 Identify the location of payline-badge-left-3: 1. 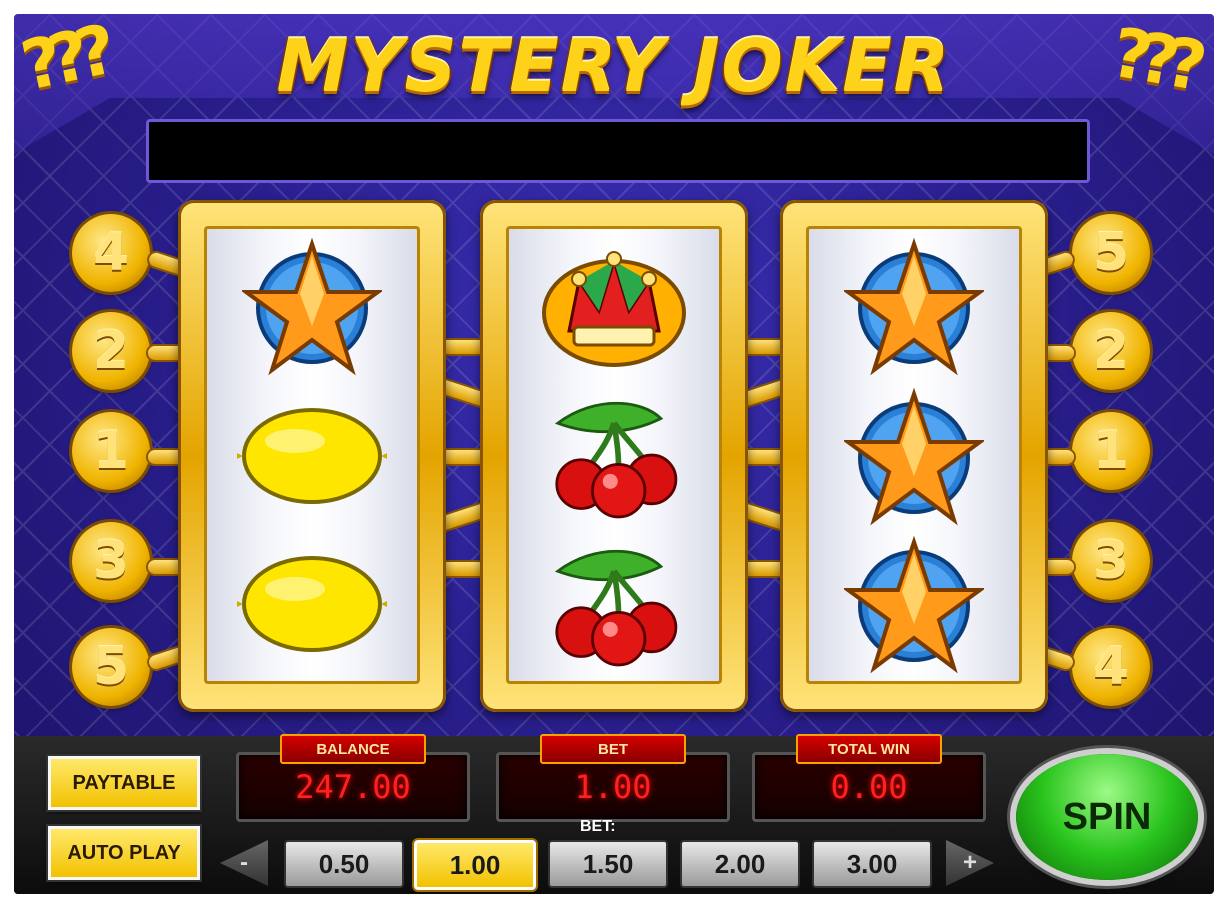
(111, 451).